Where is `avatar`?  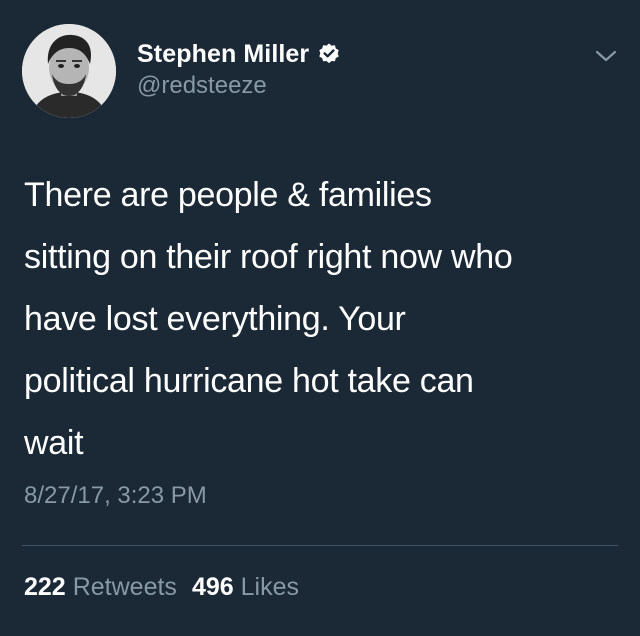 avatar is located at coordinates (69, 71).